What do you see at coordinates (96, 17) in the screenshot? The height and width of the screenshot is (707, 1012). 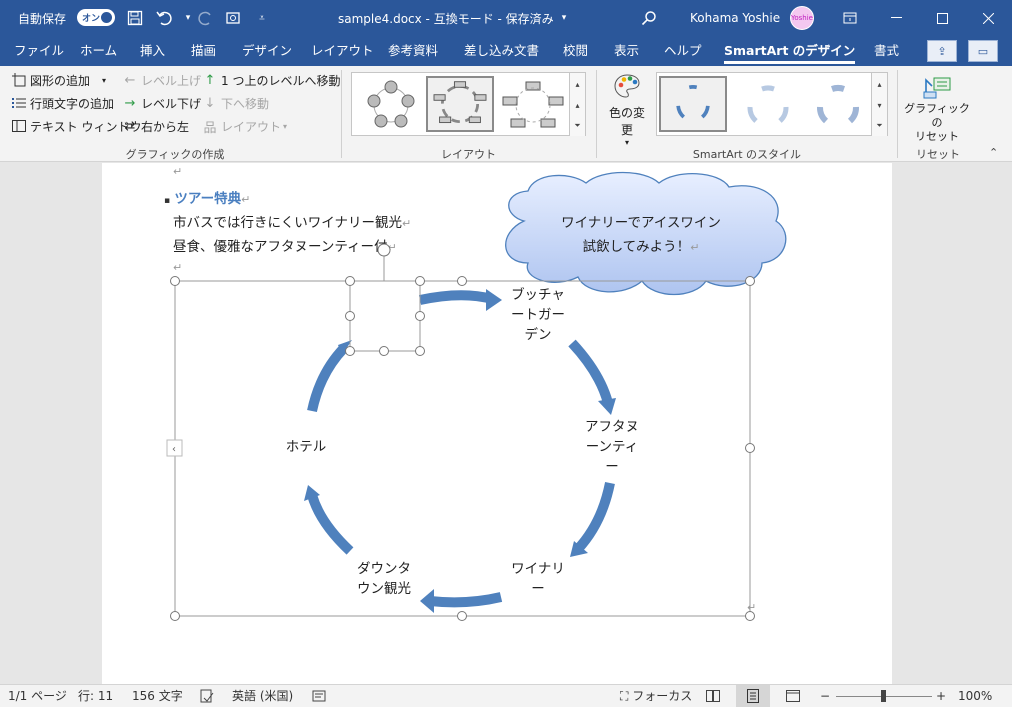 I see `autosave-toggle: オン` at bounding box center [96, 17].